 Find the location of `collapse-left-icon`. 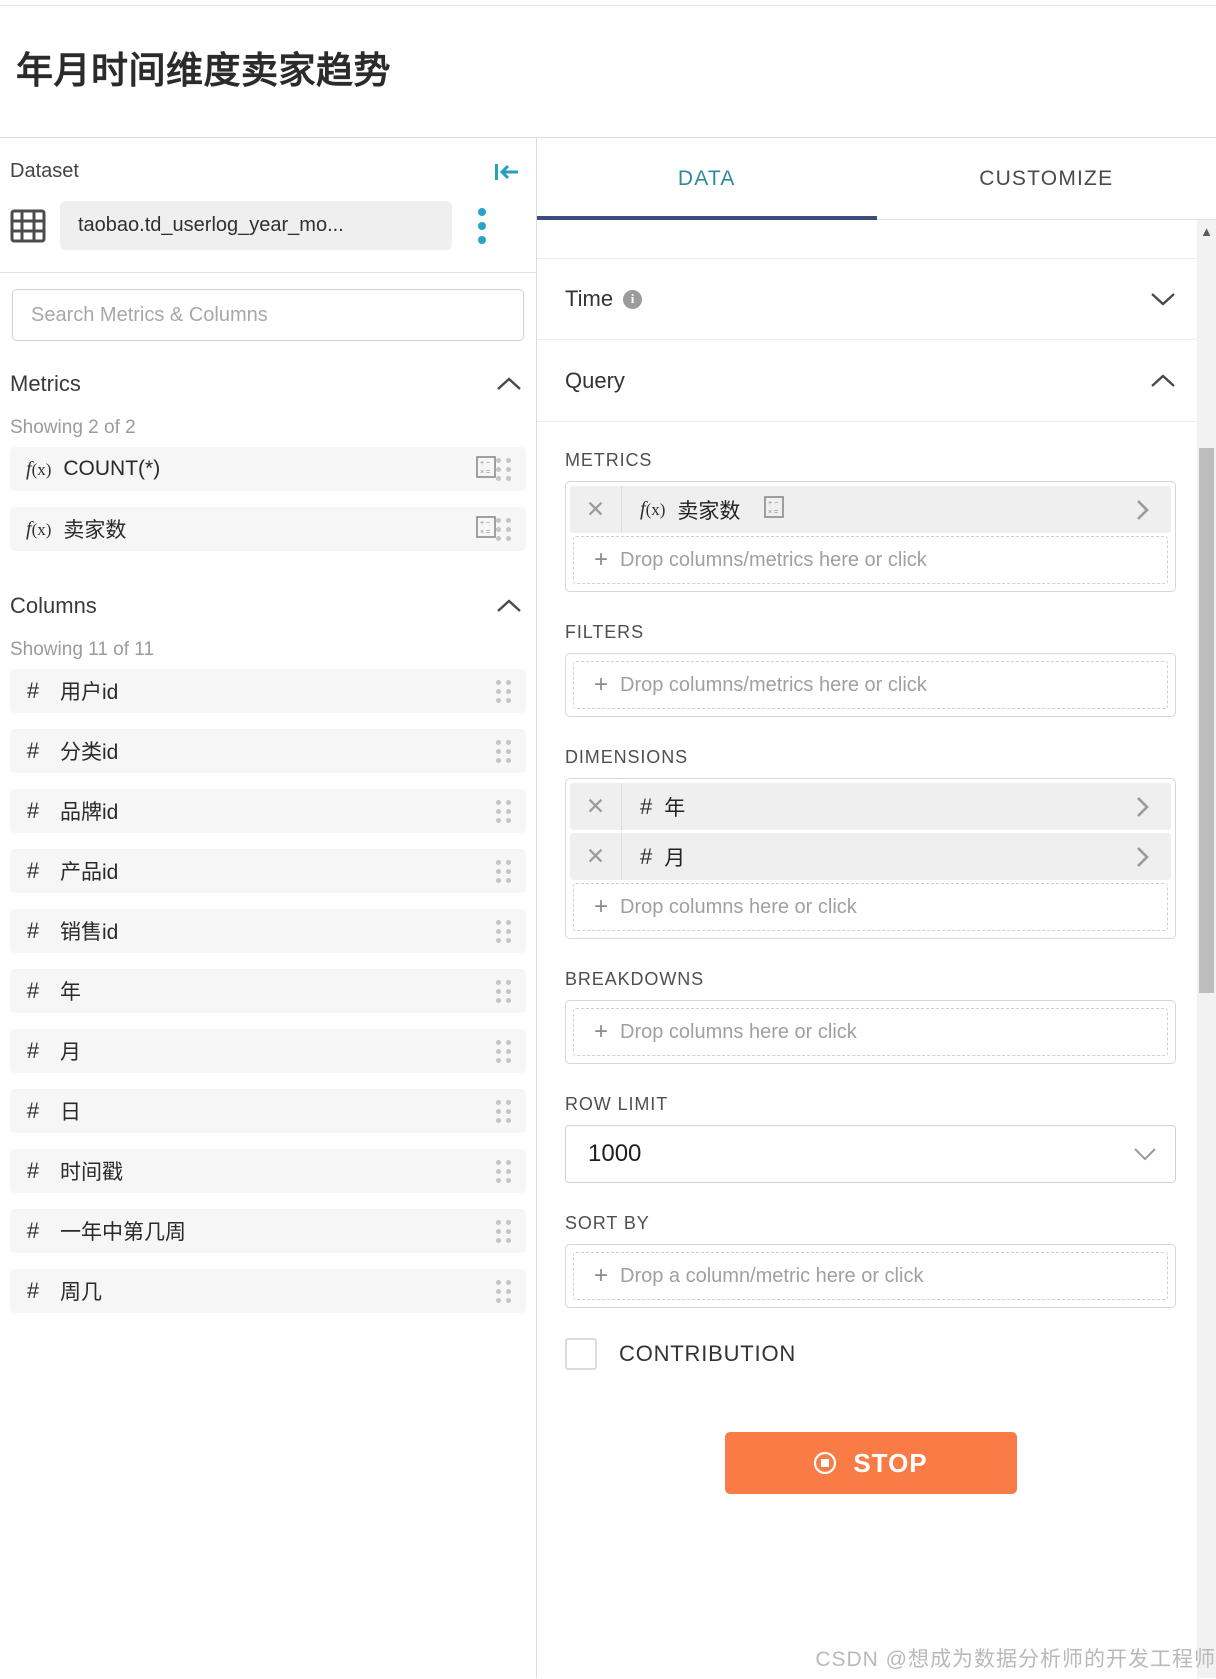

collapse-left-icon is located at coordinates (507, 172).